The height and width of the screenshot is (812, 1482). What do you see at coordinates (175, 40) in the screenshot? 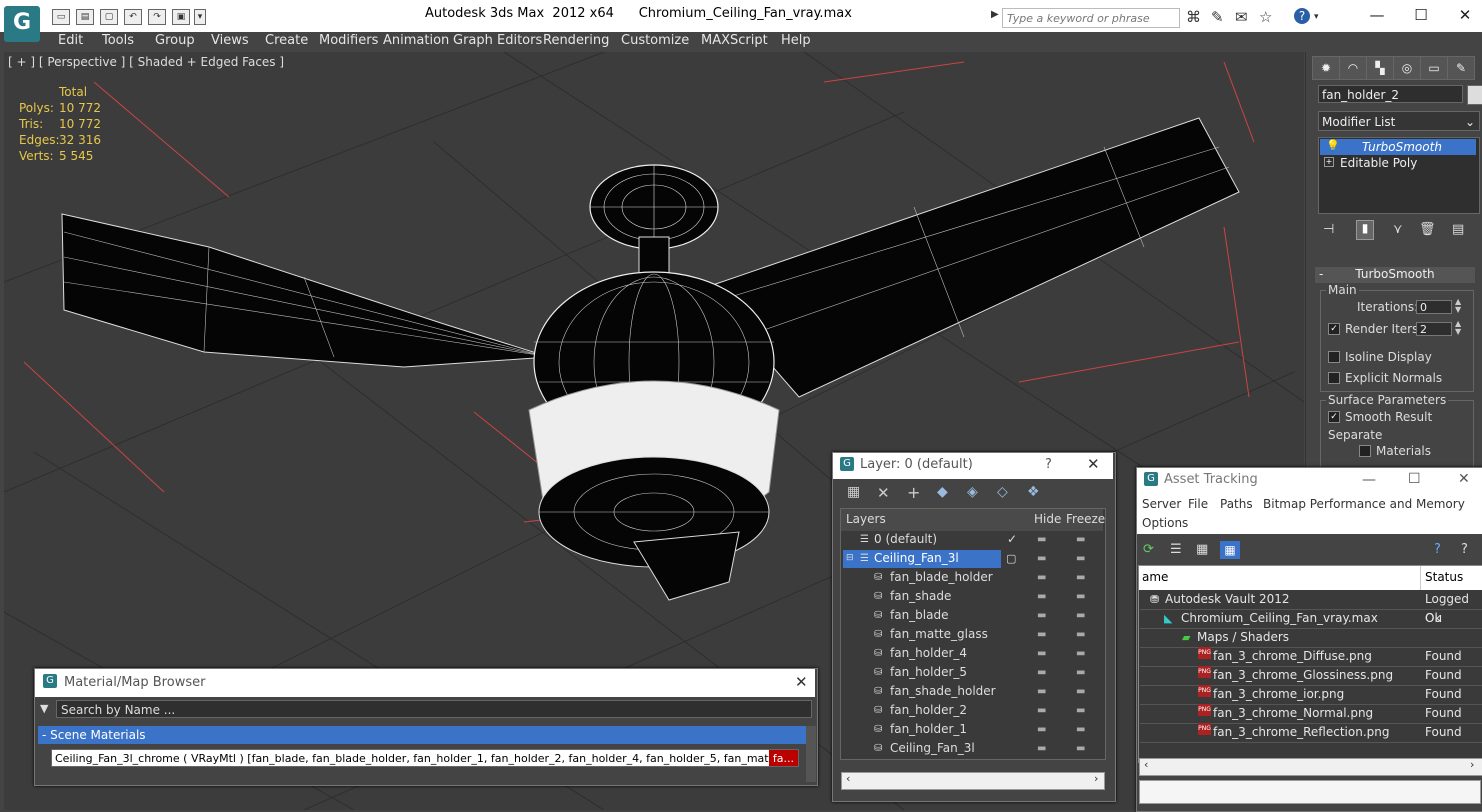
I see `menu-group: Group` at bounding box center [175, 40].